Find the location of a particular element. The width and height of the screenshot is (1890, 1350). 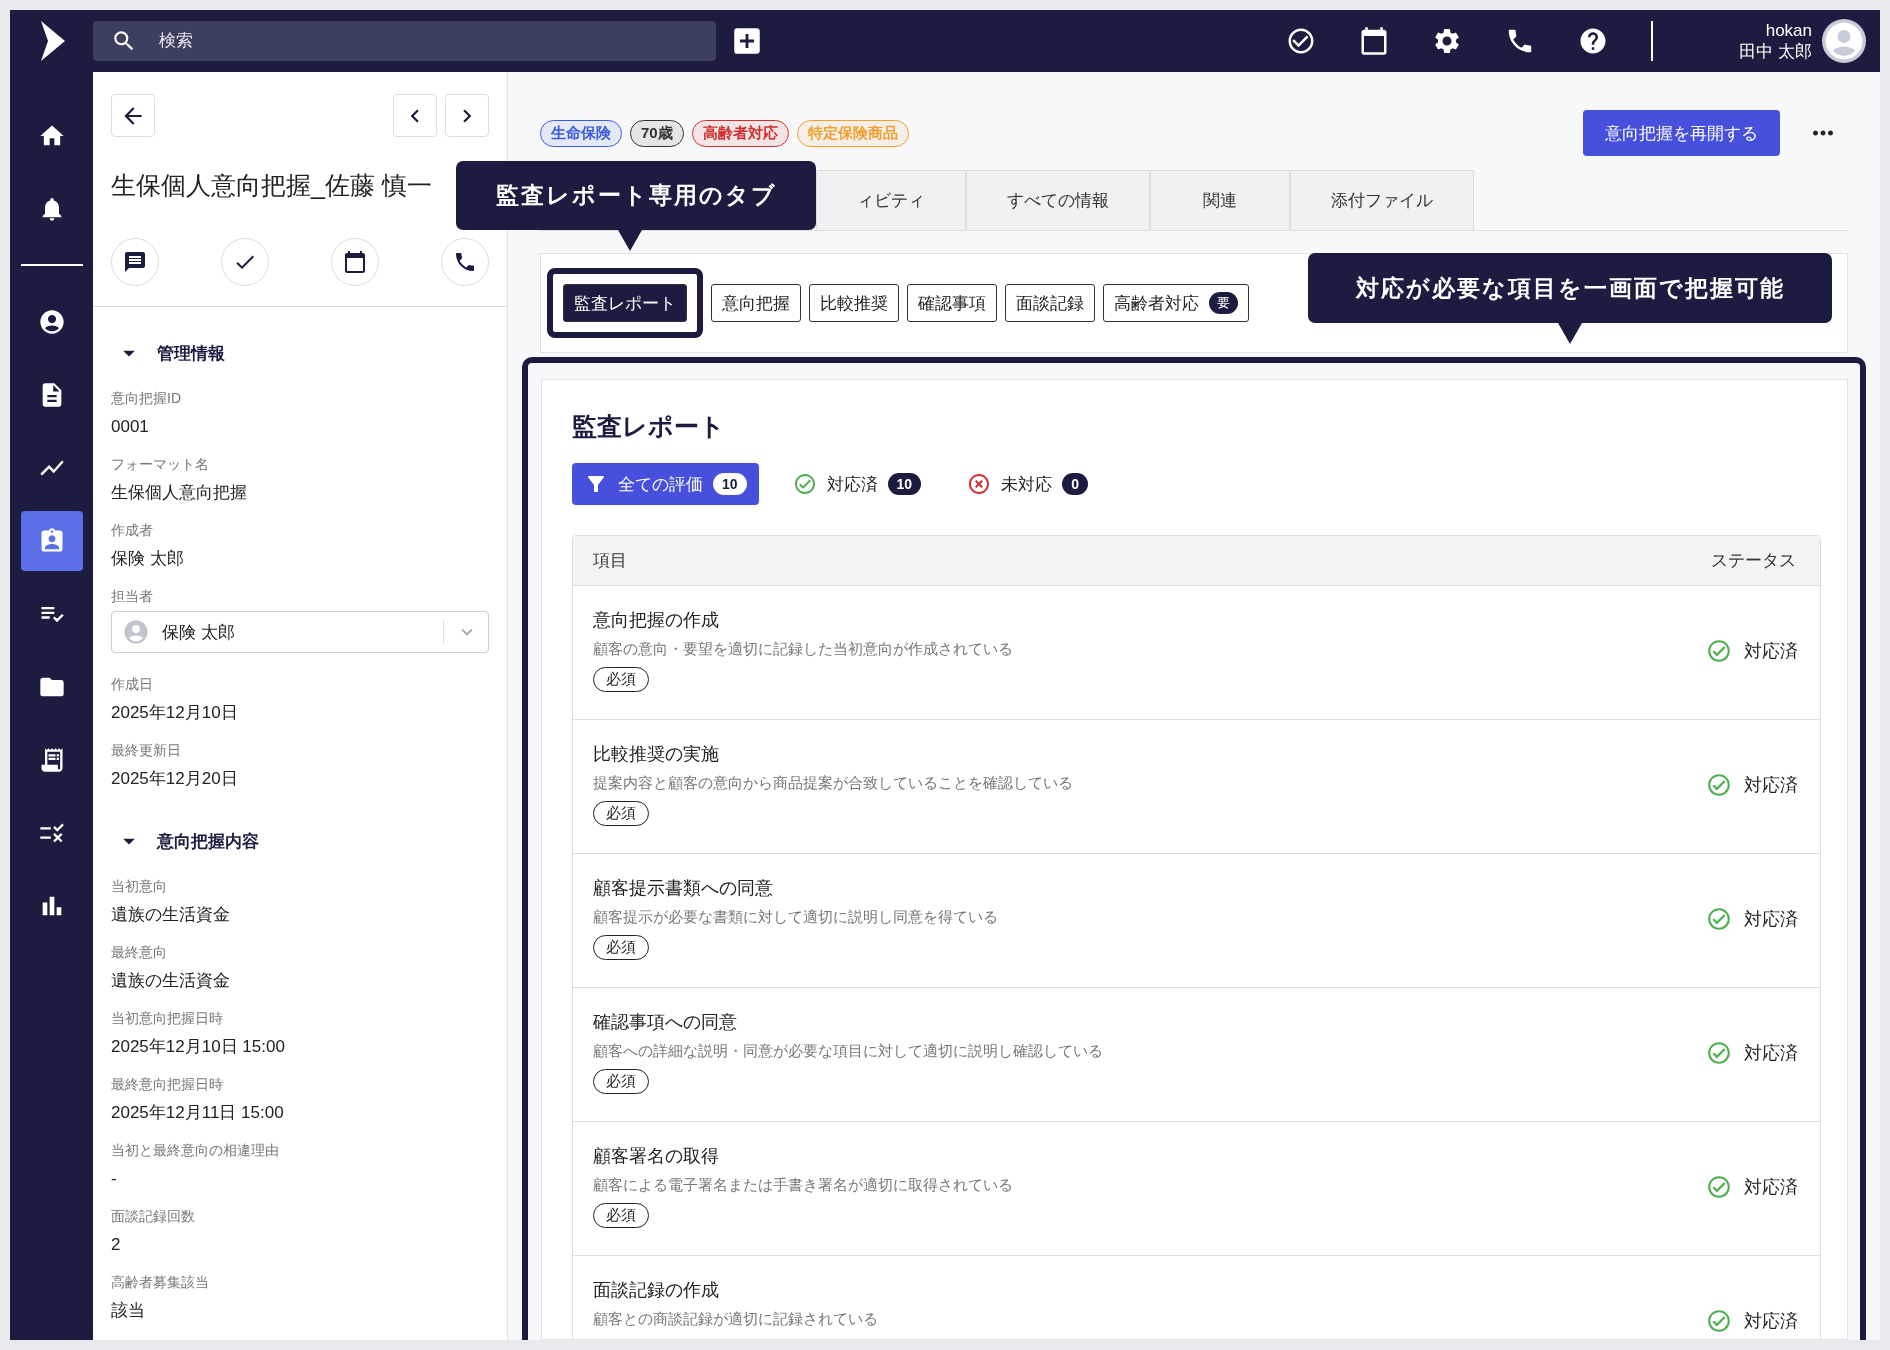

back-button is located at coordinates (133, 115).